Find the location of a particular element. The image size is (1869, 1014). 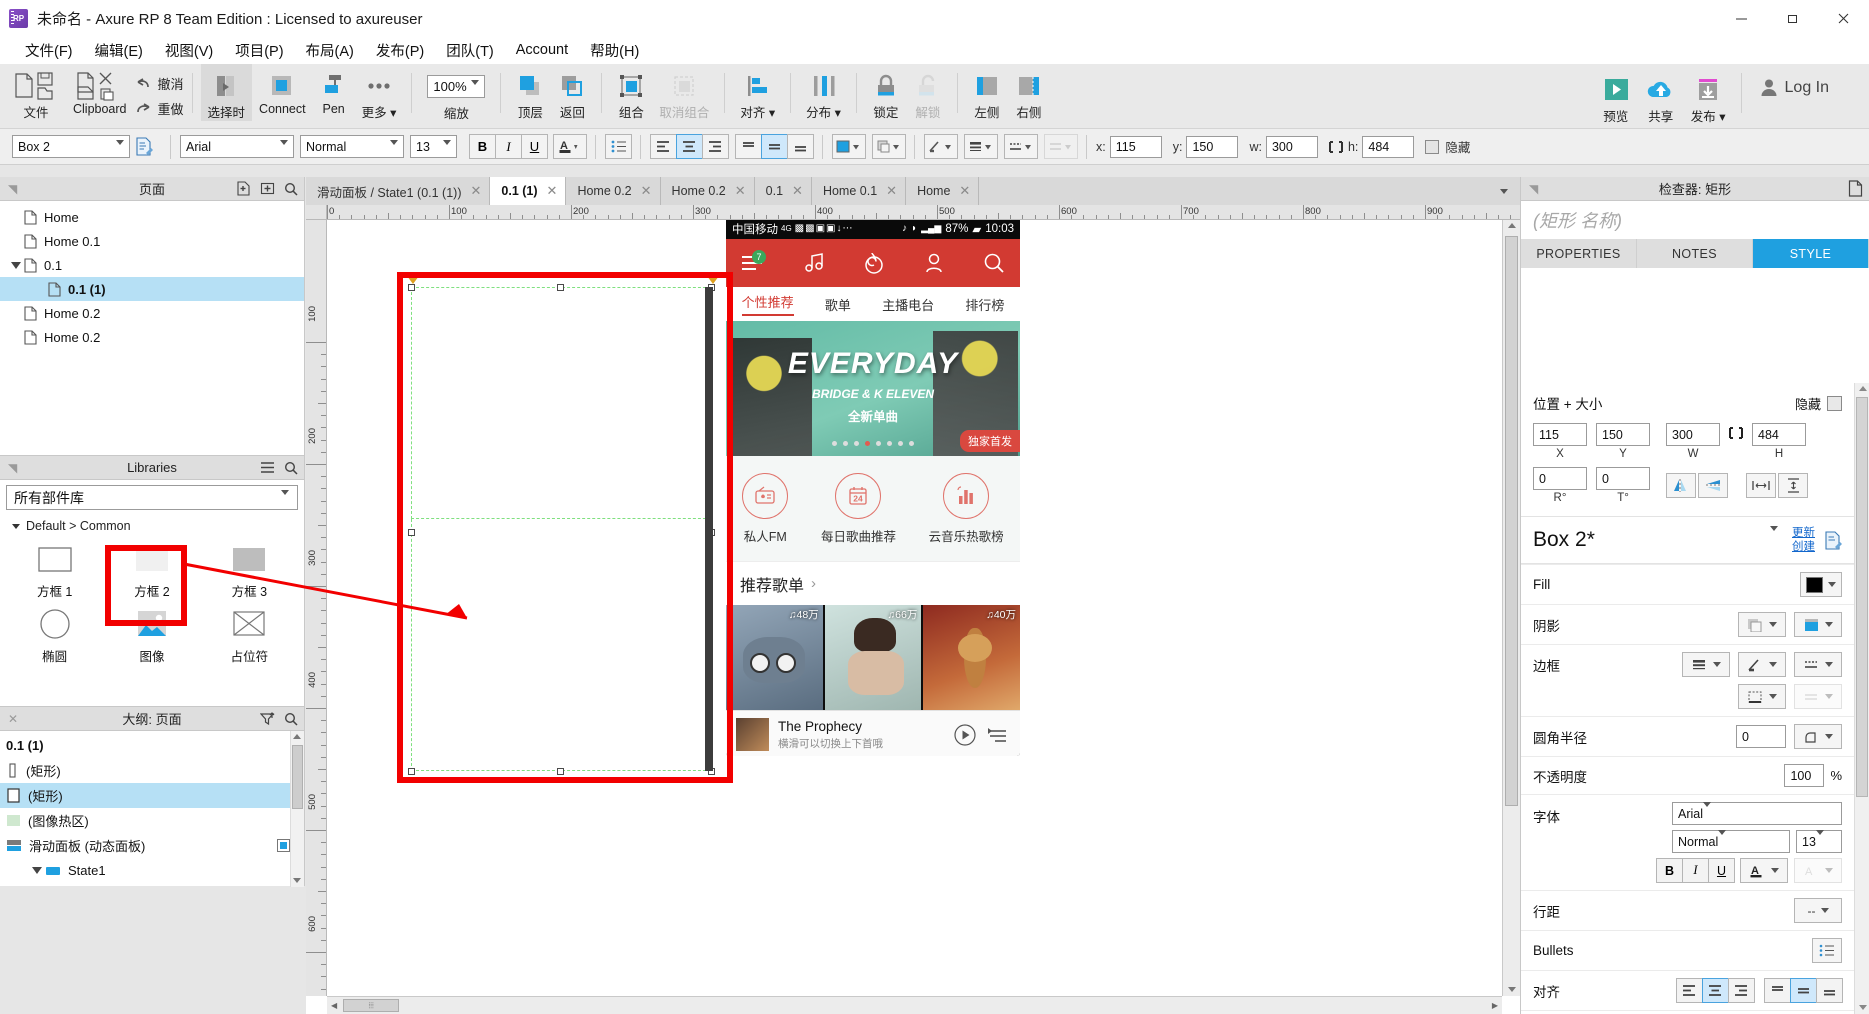

align-right-button is located at coordinates (1741, 990).